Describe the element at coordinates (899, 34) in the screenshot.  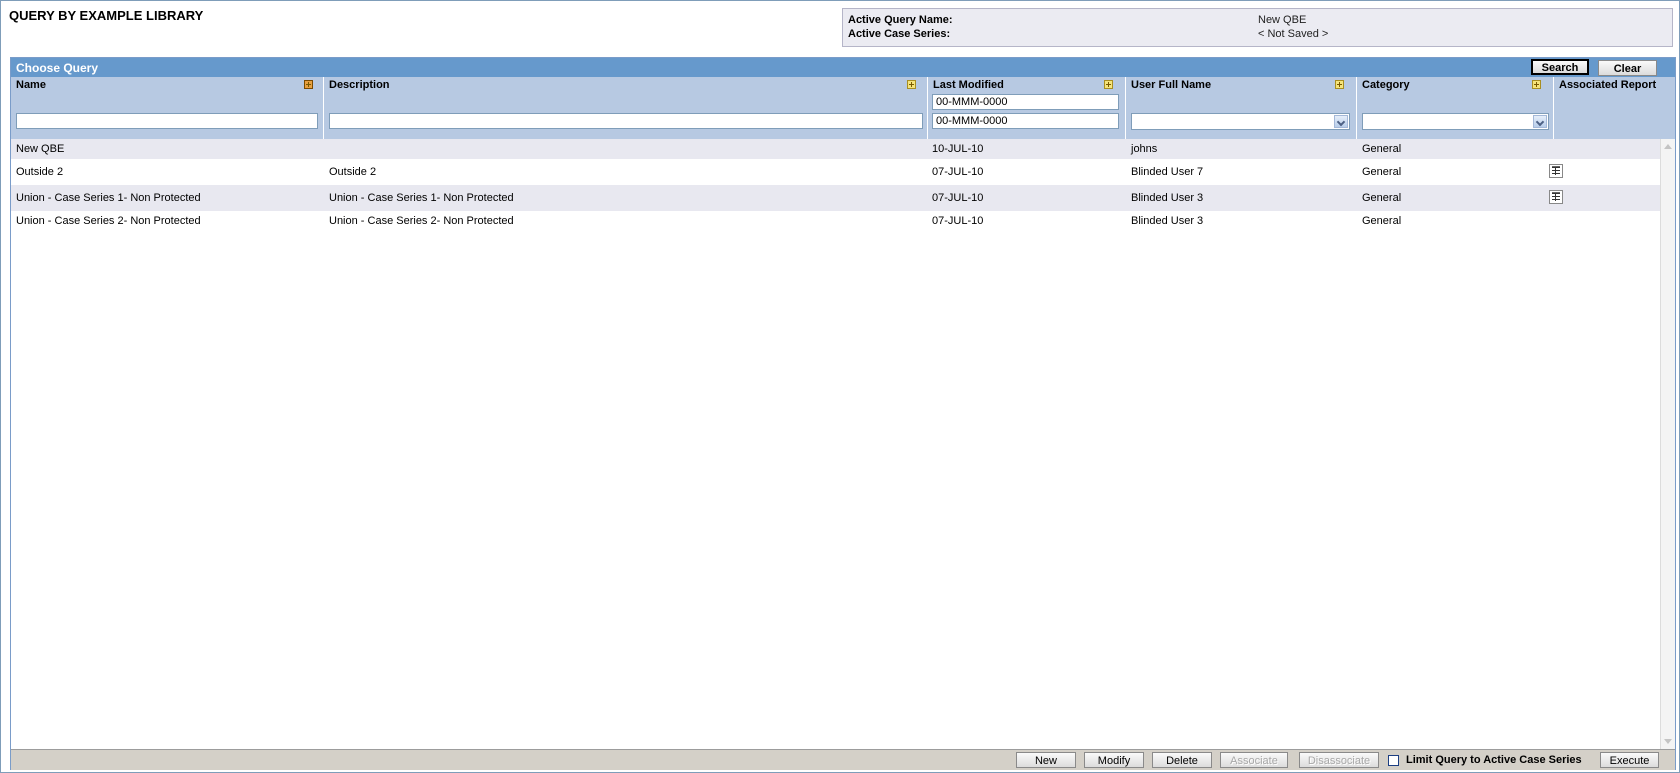
I see `active-case-series-label: Active Case Series:` at that location.